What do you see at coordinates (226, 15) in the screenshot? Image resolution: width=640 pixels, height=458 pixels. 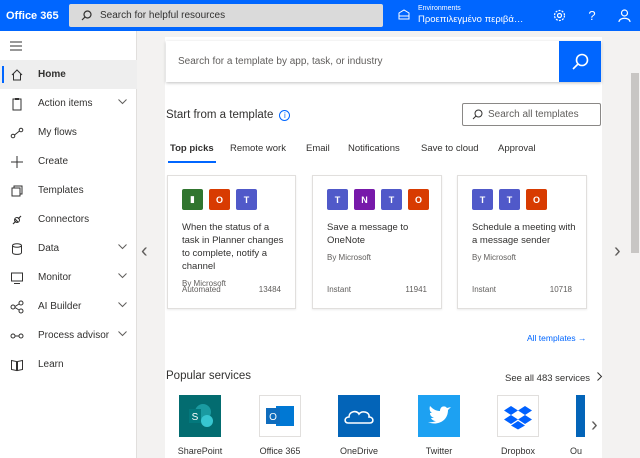 I see `help-search-input: Search for helpful resources` at bounding box center [226, 15].